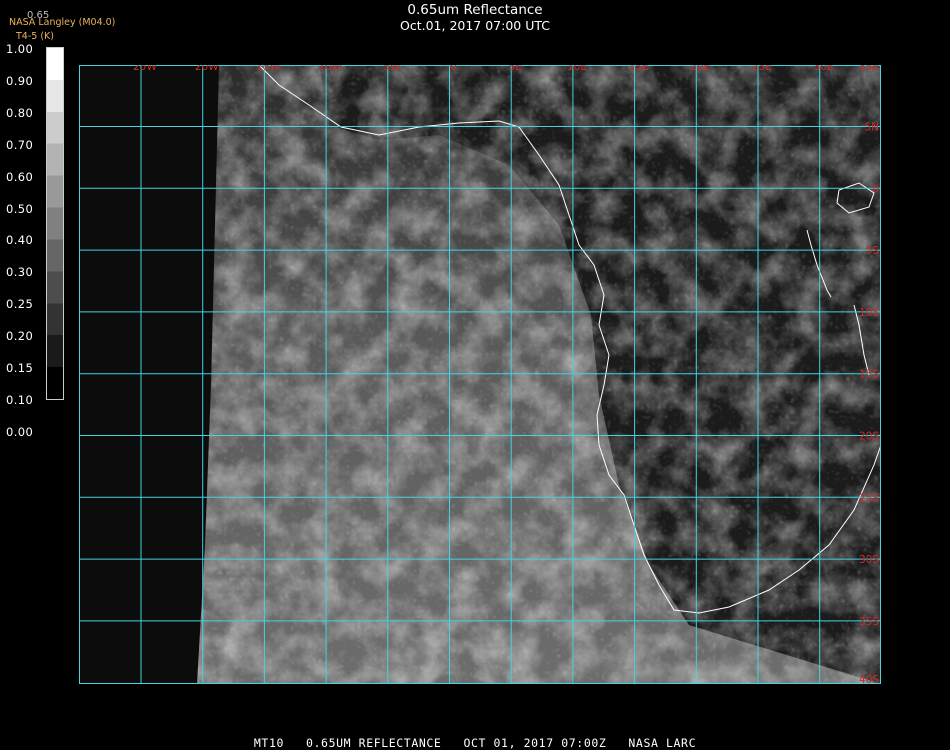  I want to click on colorbar-label: 0.00, so click(20, 431).